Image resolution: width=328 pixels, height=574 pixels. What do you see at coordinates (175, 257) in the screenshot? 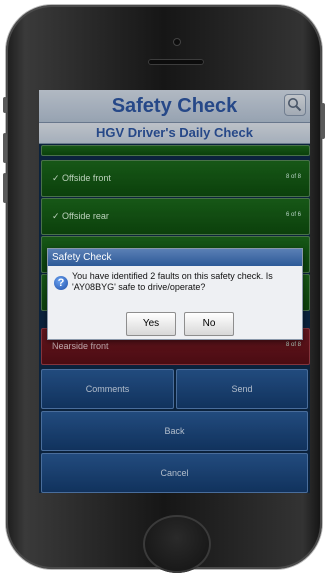
I see `dialog-title: Safety Check` at bounding box center [175, 257].